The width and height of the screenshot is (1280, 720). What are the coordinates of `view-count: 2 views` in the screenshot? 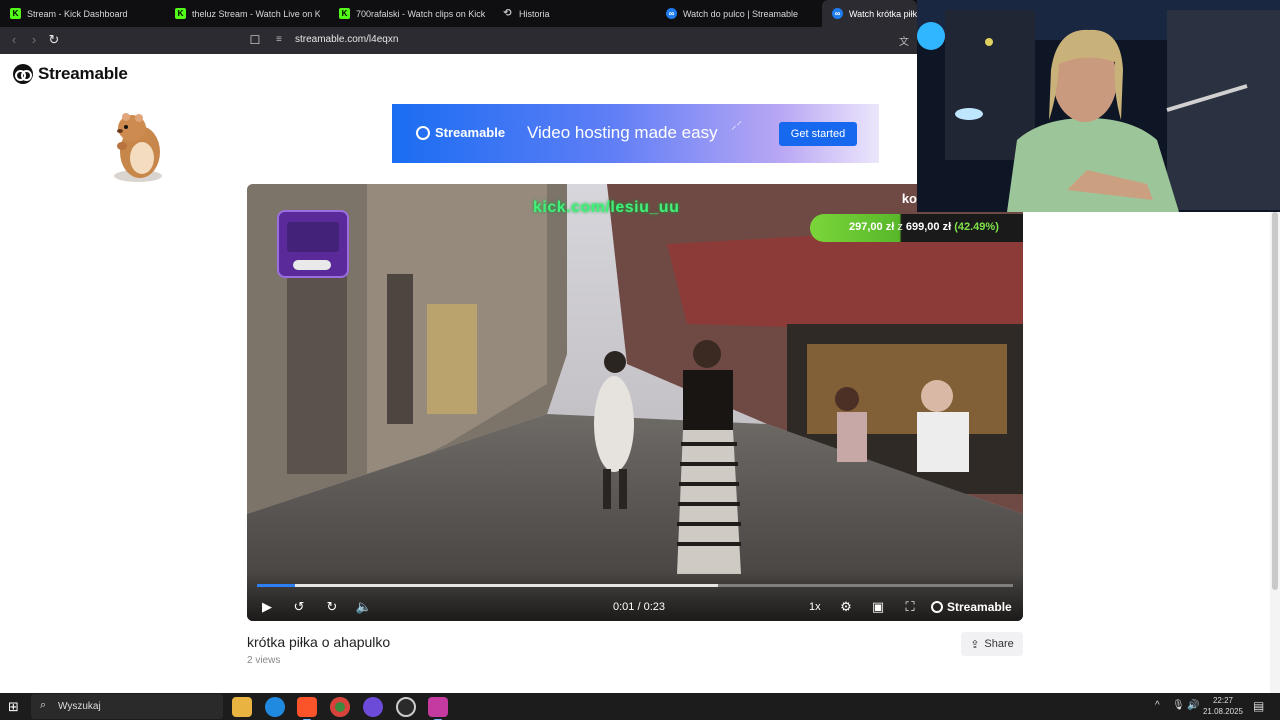 It's located at (264, 660).